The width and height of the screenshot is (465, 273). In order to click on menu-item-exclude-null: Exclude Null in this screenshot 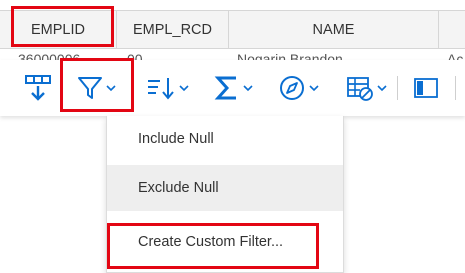, I will do `click(225, 188)`.